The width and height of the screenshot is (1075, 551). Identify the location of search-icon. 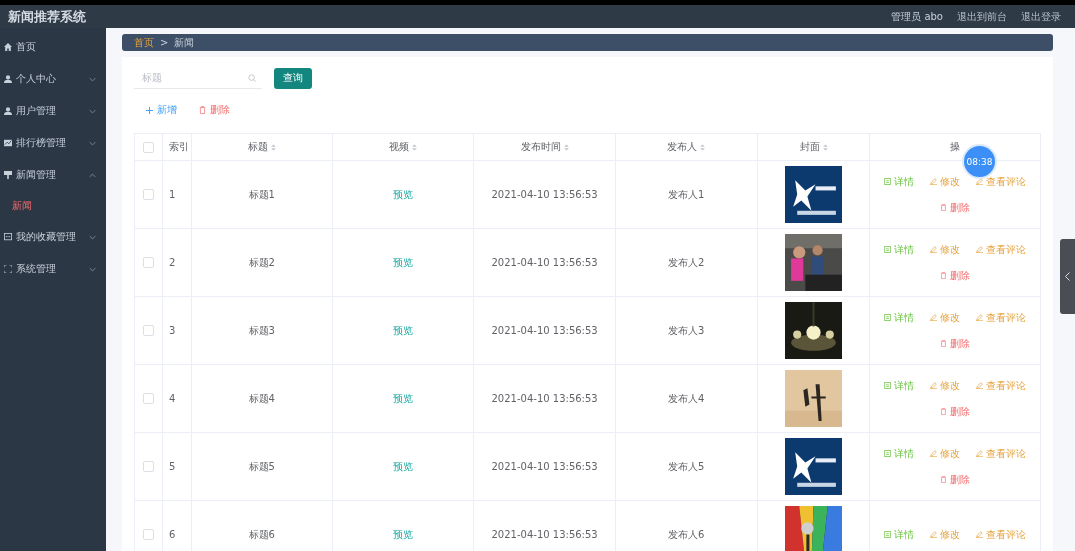
(252, 78).